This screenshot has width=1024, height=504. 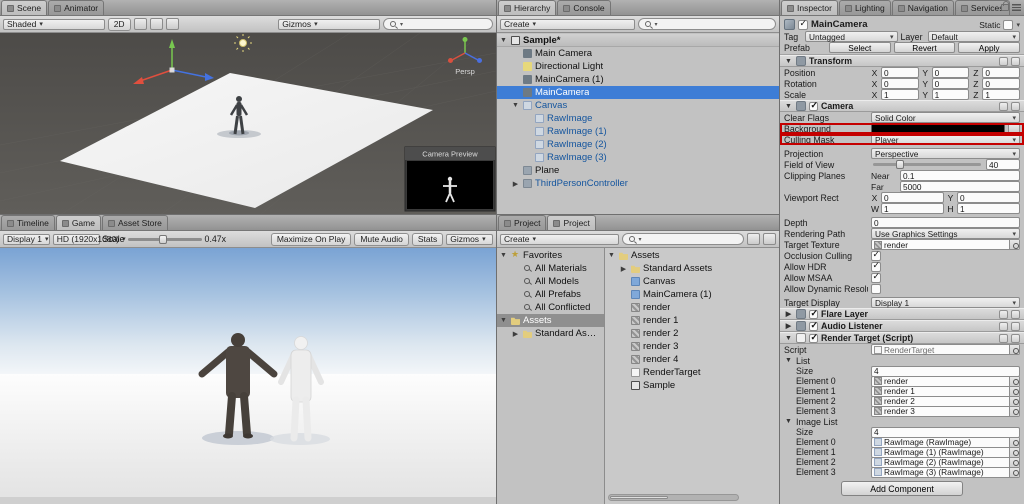 What do you see at coordinates (902, 326) in the screenshot?
I see `audio-listener-header: ▶ Audio Listener` at bounding box center [902, 326].